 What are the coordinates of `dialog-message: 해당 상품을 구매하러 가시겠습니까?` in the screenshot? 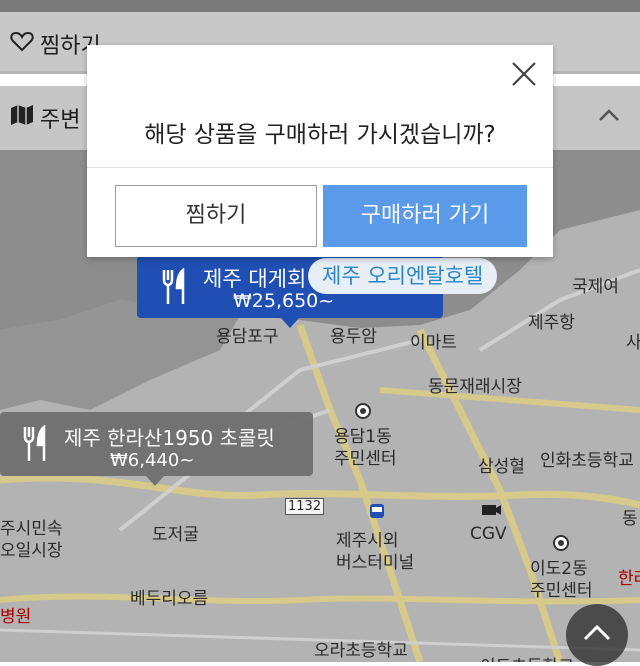 It's located at (320, 135).